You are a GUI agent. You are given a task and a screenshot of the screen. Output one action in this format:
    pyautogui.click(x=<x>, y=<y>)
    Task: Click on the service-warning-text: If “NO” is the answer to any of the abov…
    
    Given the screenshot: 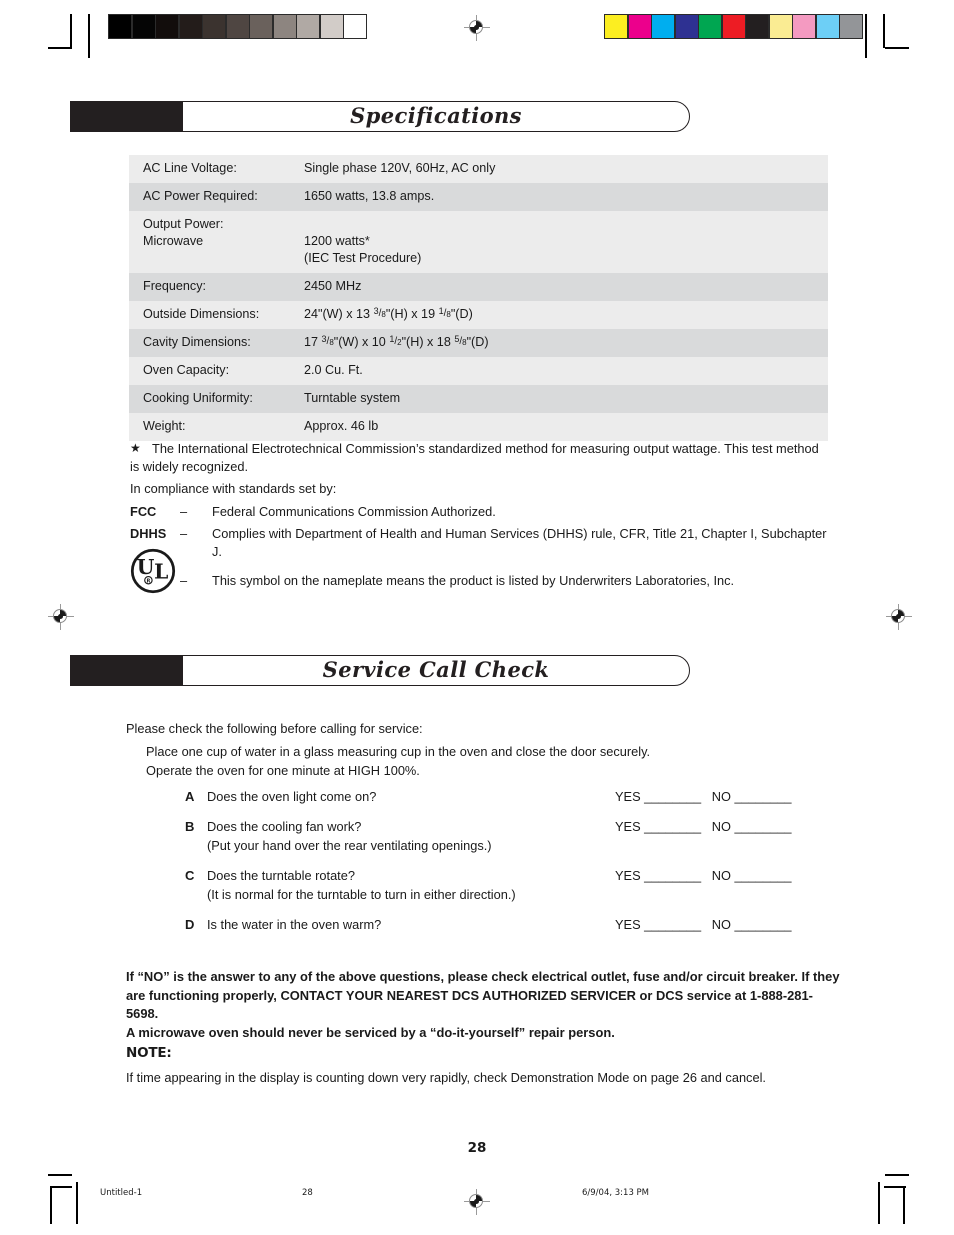 What is the action you would take?
    pyautogui.click(x=484, y=1005)
    